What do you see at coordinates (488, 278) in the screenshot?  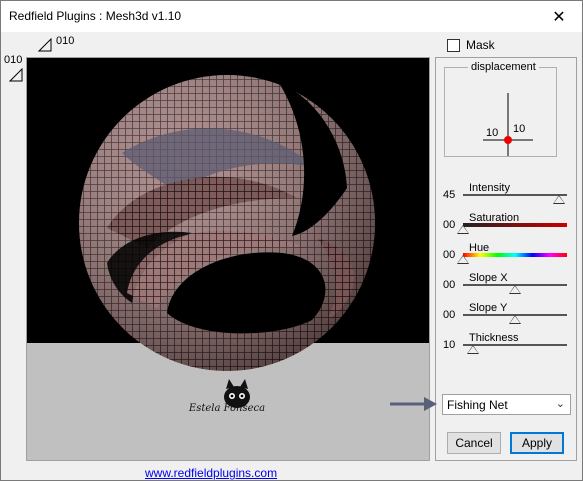 I see `slope-x-label: Slope X` at bounding box center [488, 278].